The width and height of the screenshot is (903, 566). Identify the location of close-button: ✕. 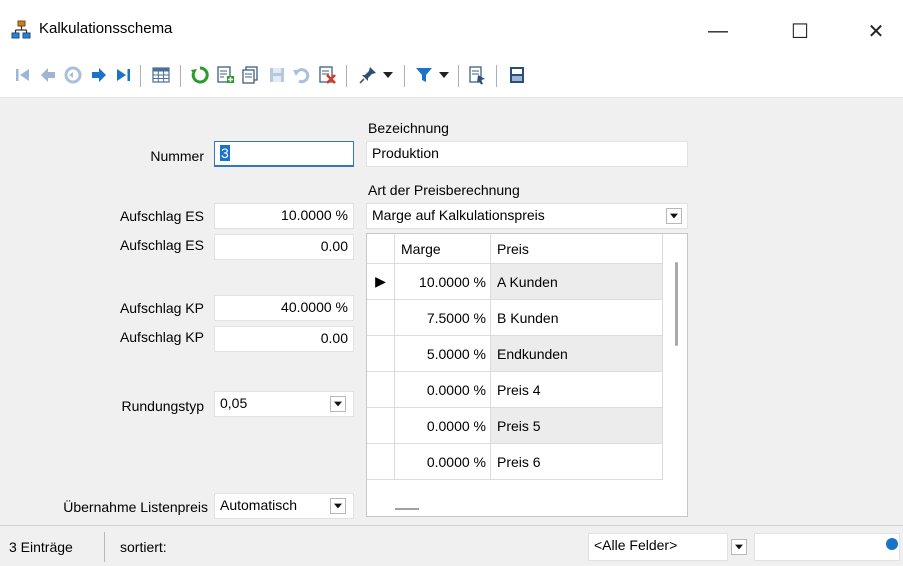
(876, 31).